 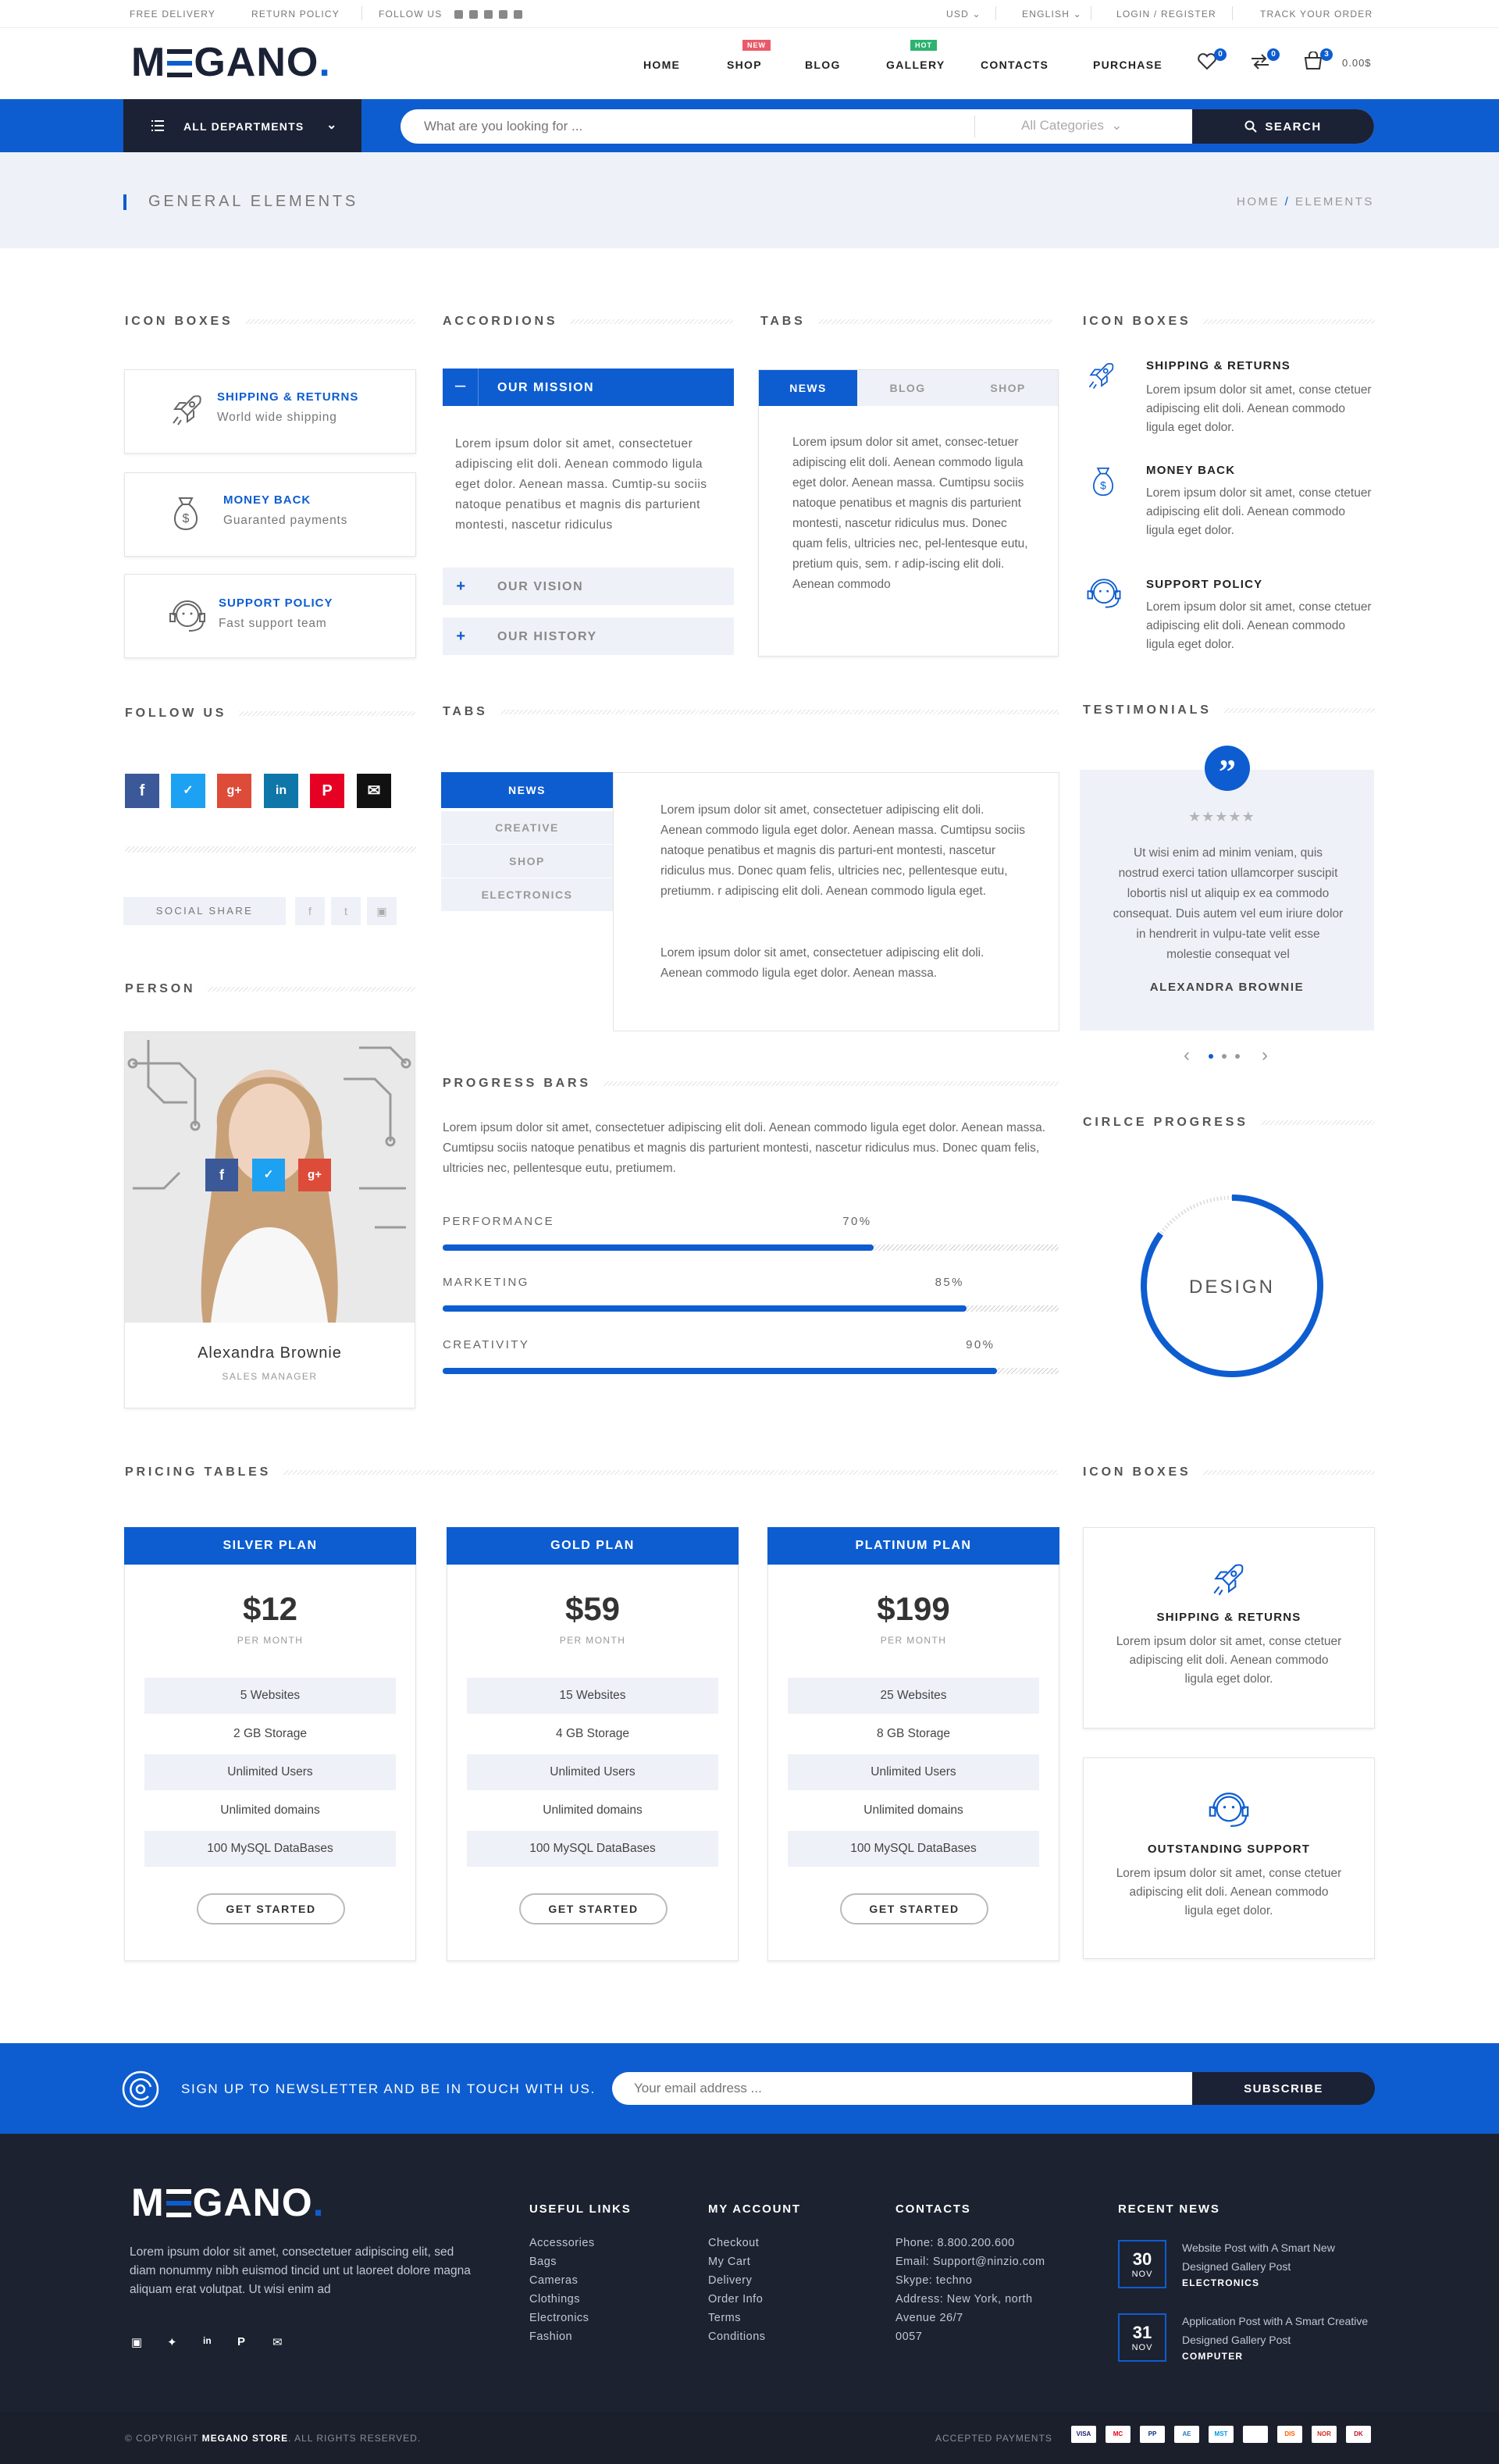 What do you see at coordinates (562, 2300) in the screenshot?
I see `footer-link: Clothings` at bounding box center [562, 2300].